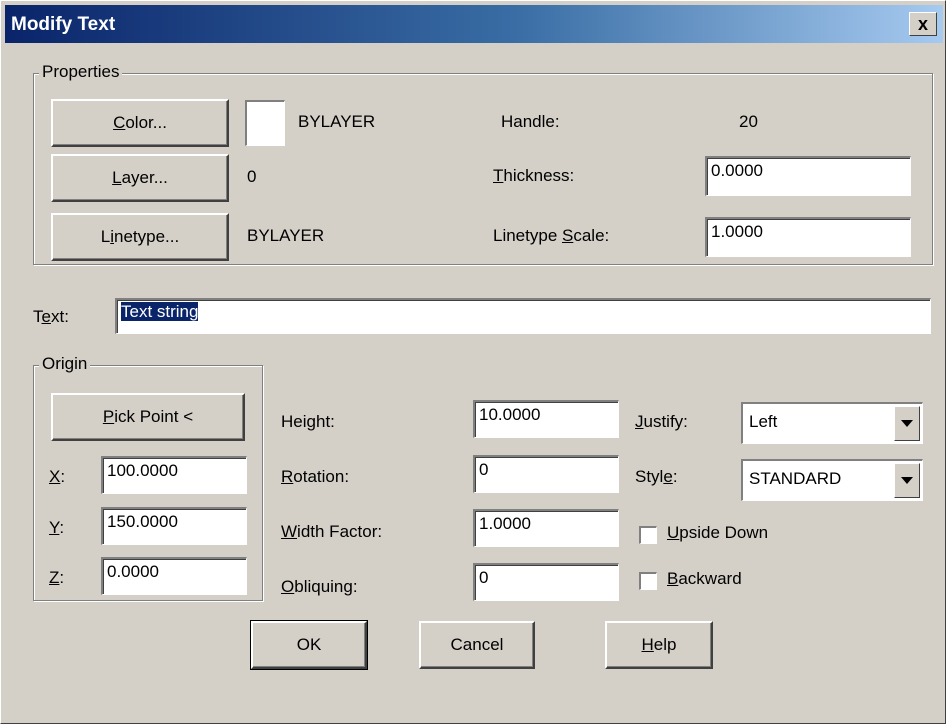 The height and width of the screenshot is (724, 946). I want to click on pick-point-button: Pick Point <, so click(148, 417).